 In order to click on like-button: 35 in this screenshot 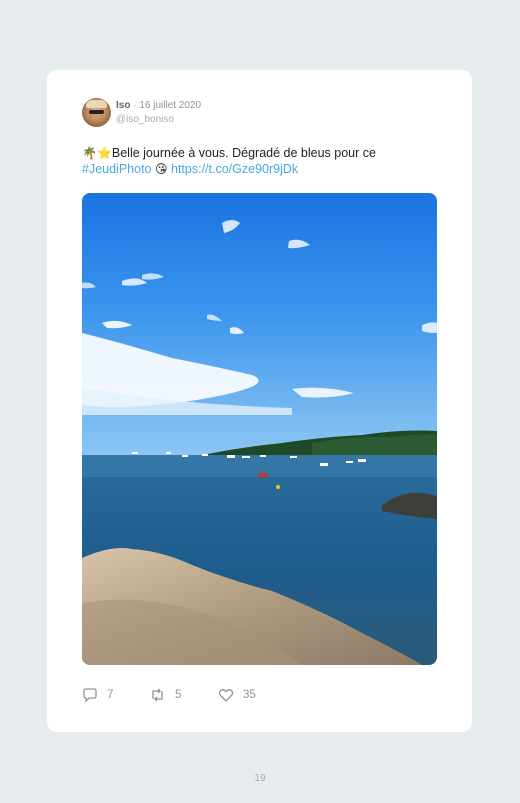, I will do `click(237, 695)`.